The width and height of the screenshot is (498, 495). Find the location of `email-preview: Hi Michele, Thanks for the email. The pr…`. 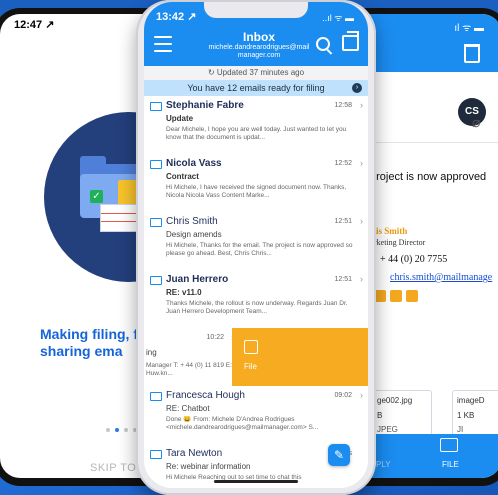

email-preview: Hi Michele, Thanks for the email. The pr… is located at coordinates (259, 249).